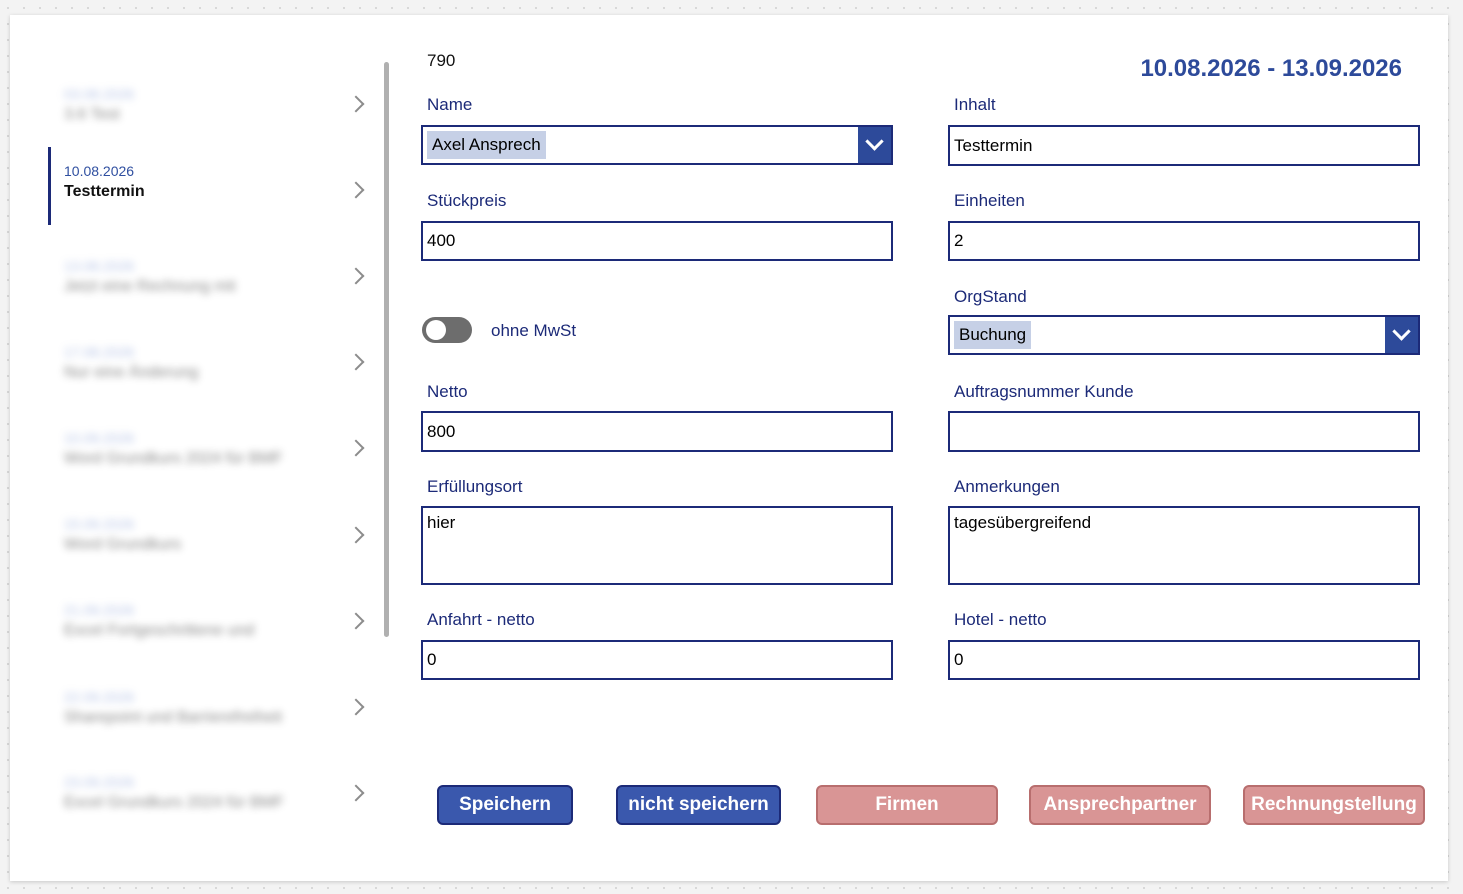 This screenshot has width=1463, height=894. Describe the element at coordinates (657, 660) in the screenshot. I see `anfahrt-input: 0` at that location.